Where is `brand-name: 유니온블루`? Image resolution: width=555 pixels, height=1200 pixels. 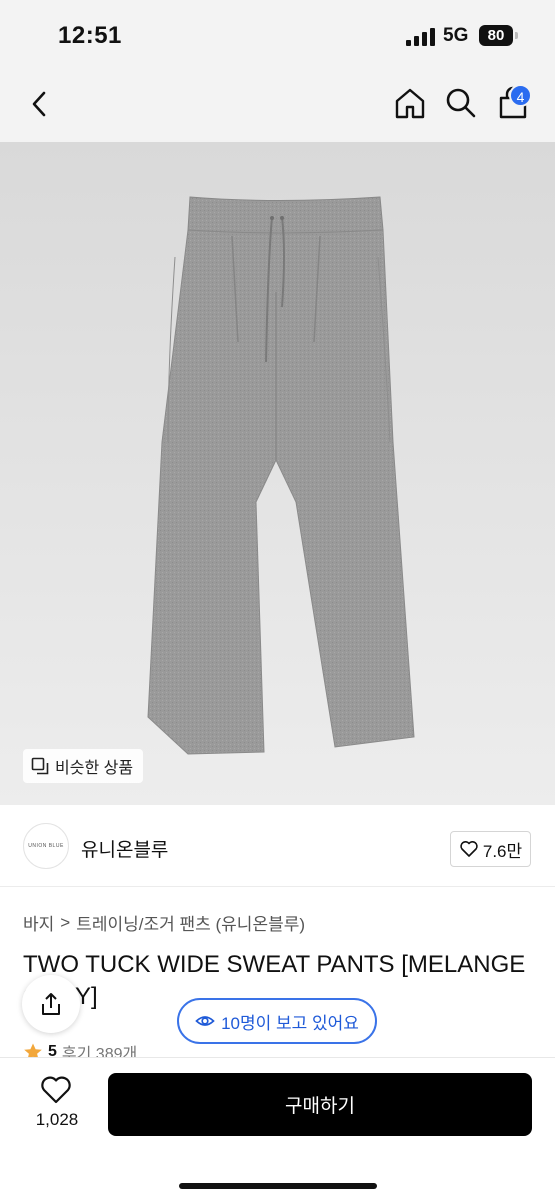
brand-name: 유니온블루 is located at coordinates (124, 848).